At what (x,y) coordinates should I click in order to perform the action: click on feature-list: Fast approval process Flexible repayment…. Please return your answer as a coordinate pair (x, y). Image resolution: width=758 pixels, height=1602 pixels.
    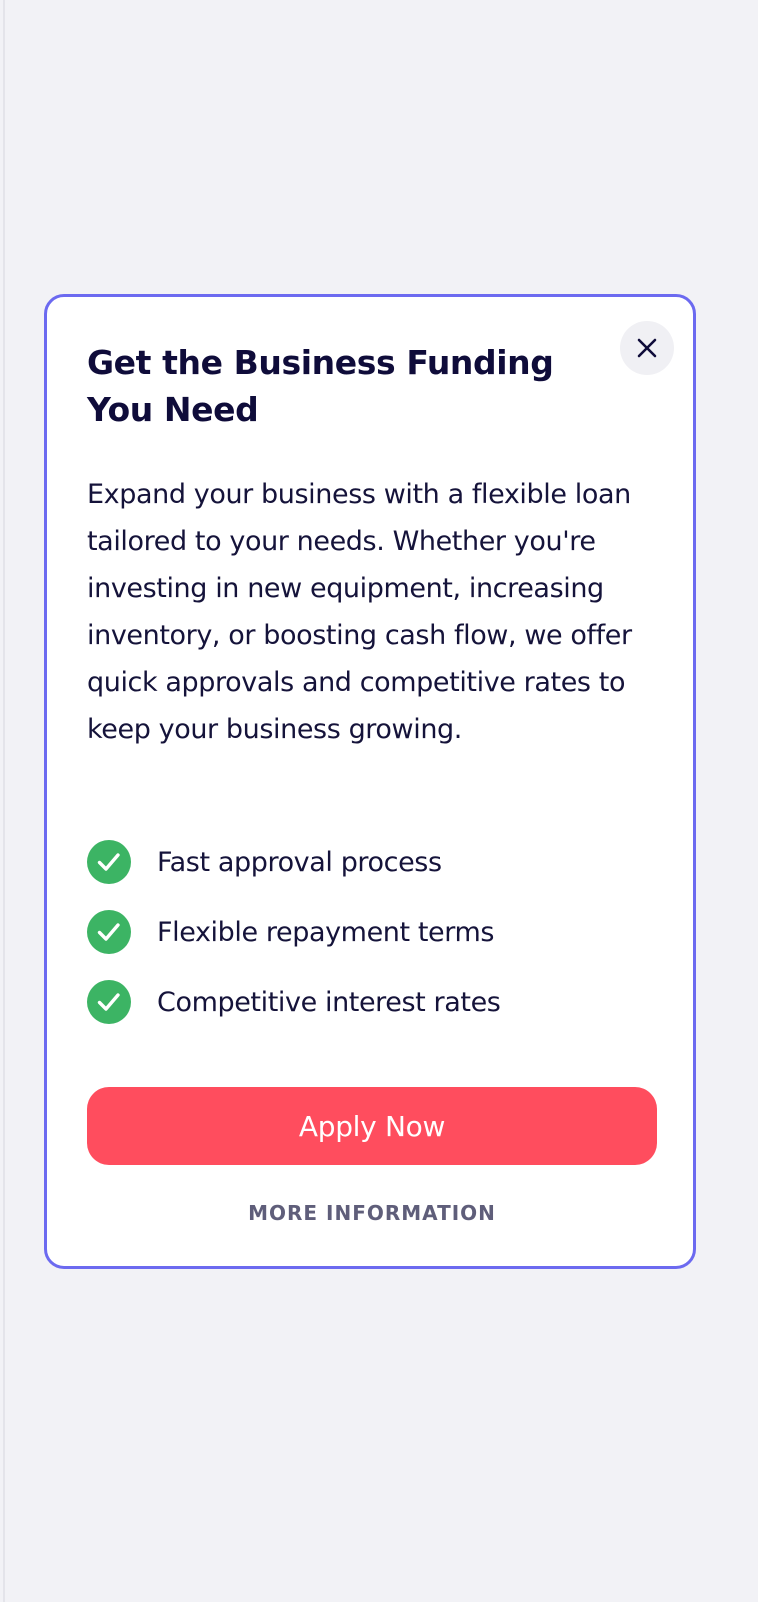
    Looking at the image, I should click on (294, 945).